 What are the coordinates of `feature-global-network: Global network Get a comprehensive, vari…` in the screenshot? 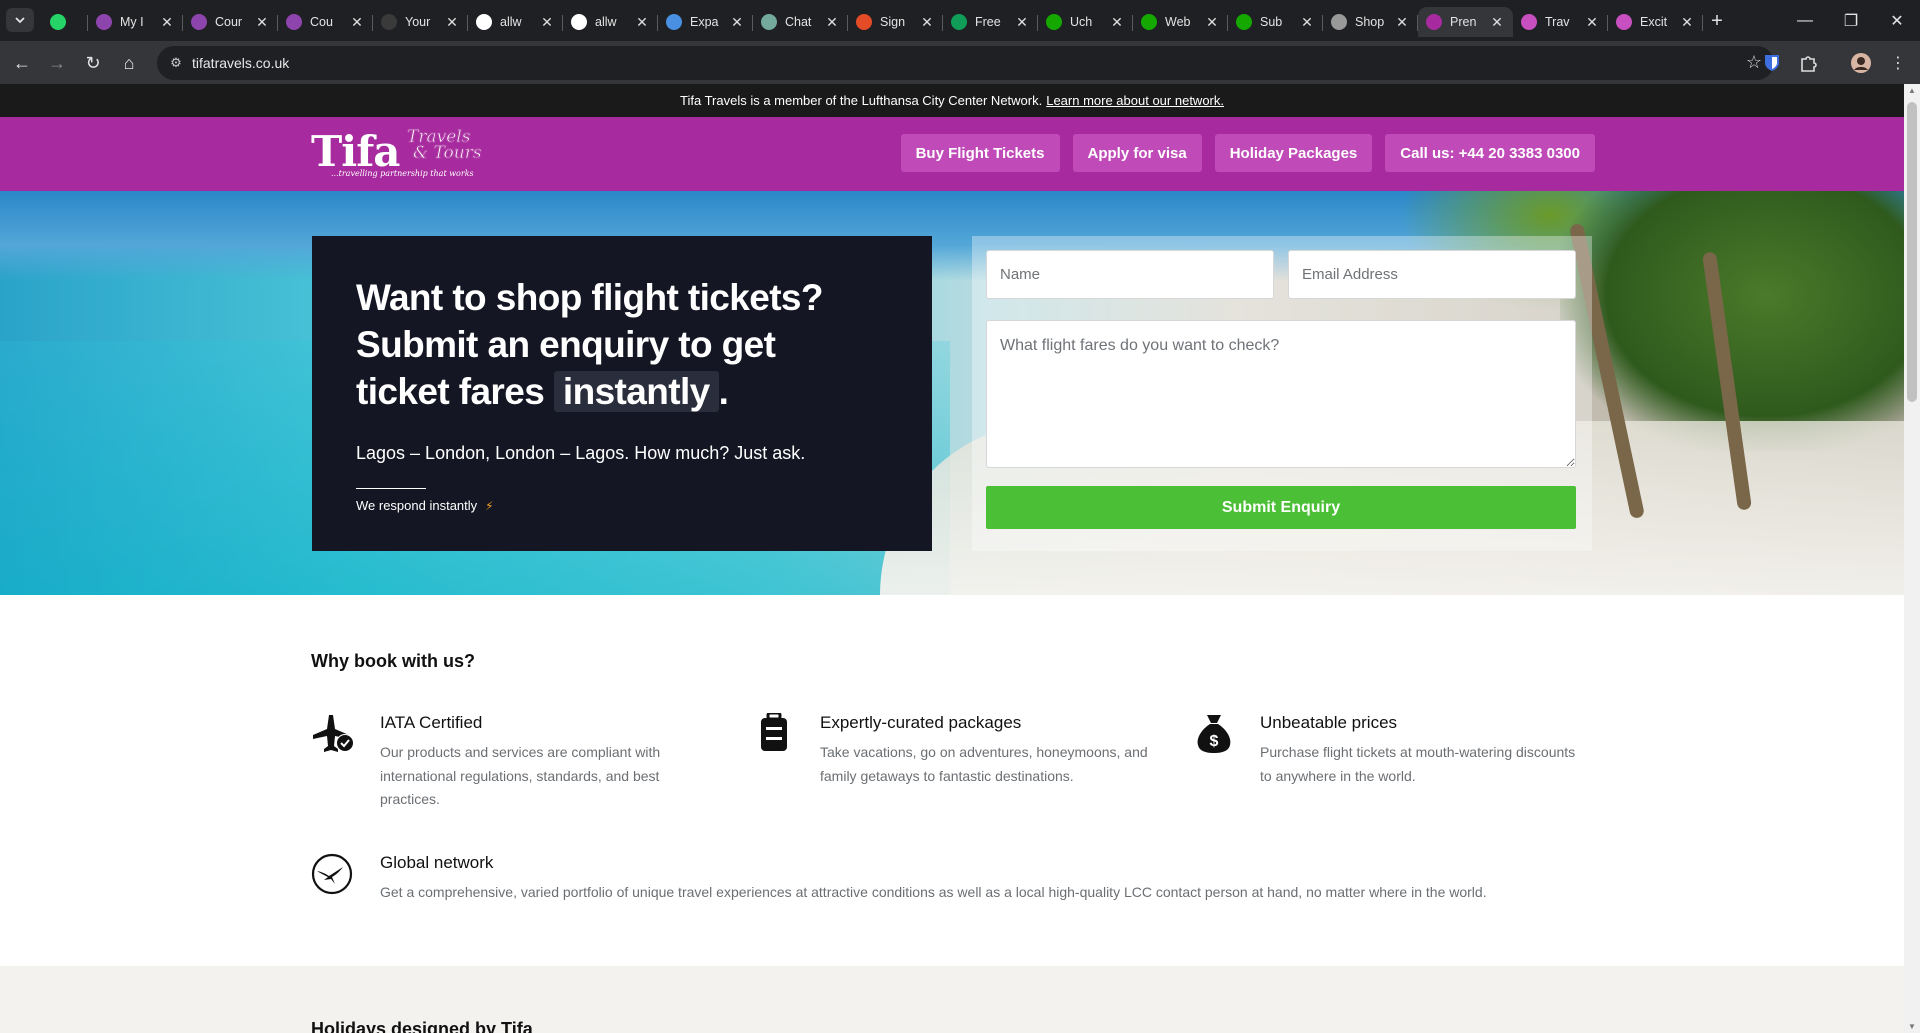 It's located at (961, 883).